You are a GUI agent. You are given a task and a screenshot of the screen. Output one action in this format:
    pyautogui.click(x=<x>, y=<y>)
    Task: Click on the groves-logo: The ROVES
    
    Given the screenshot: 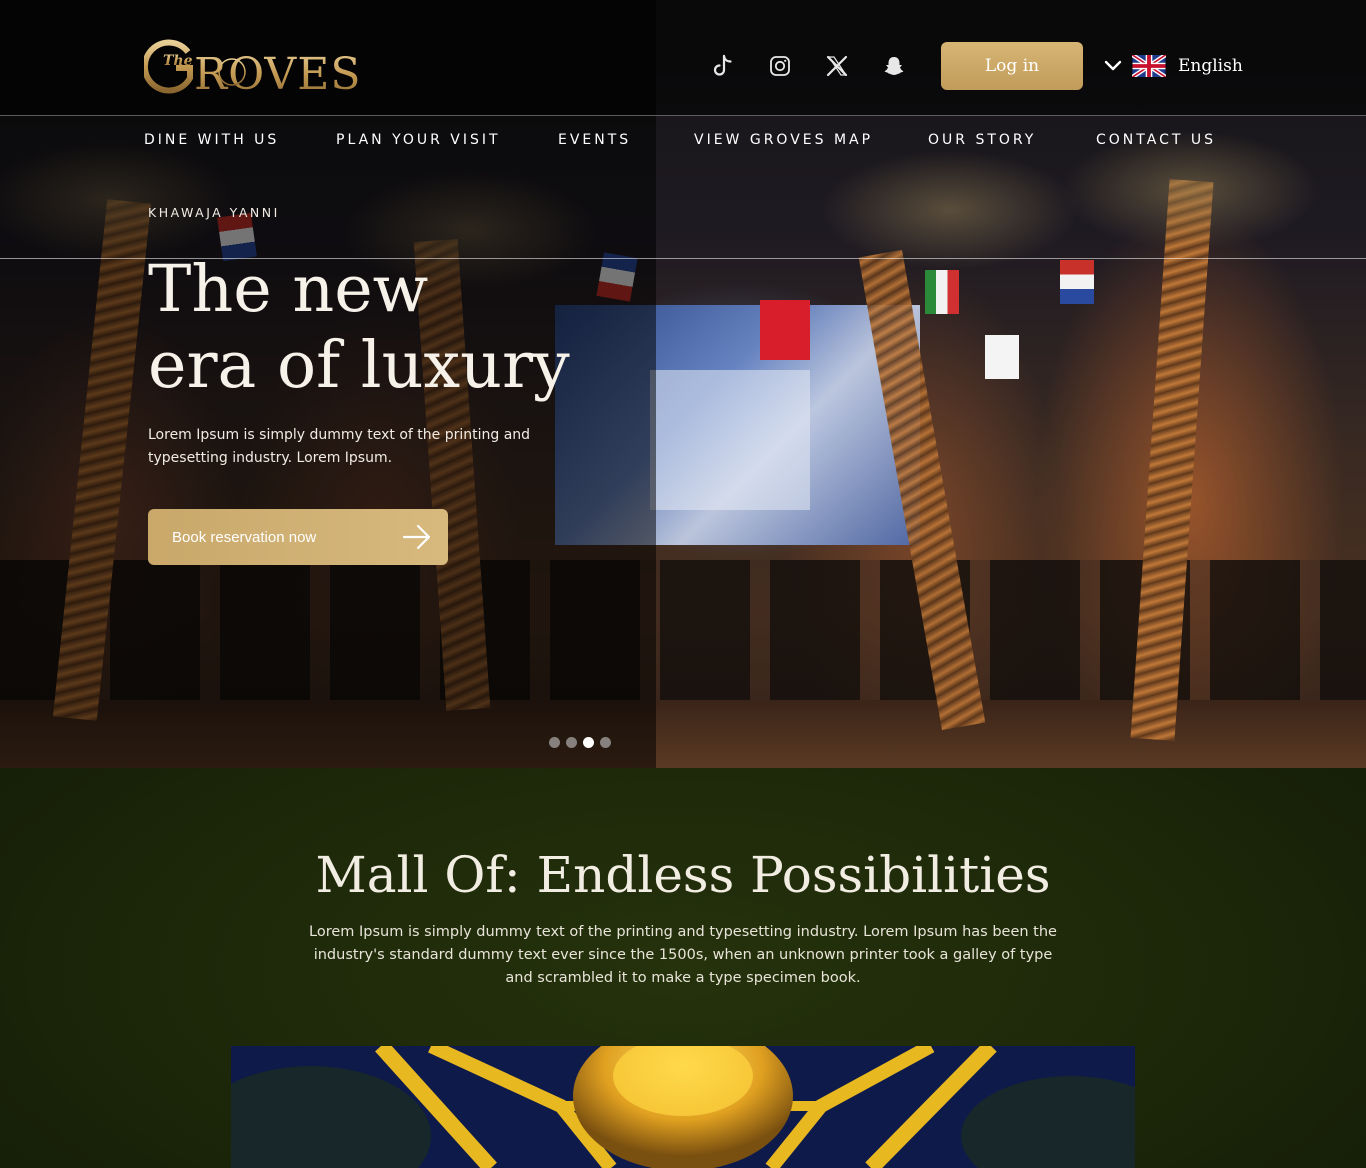 What is the action you would take?
    pyautogui.click(x=255, y=66)
    